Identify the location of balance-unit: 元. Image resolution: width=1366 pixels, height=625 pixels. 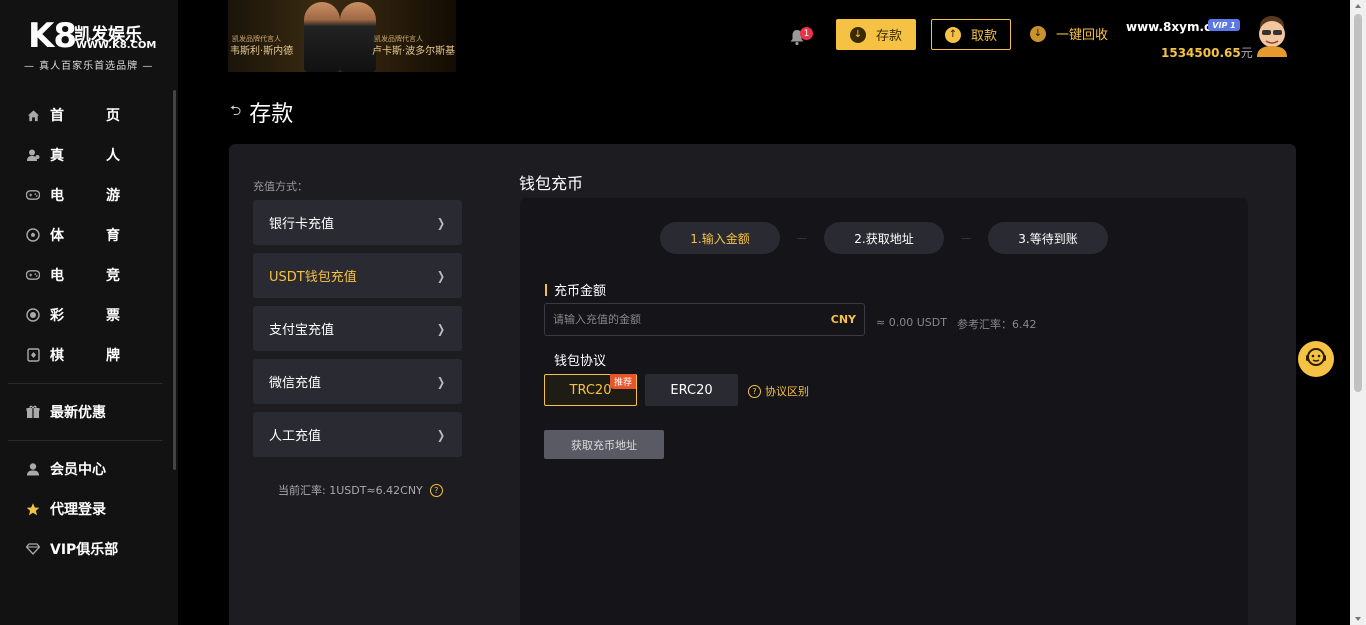
(1246, 53).